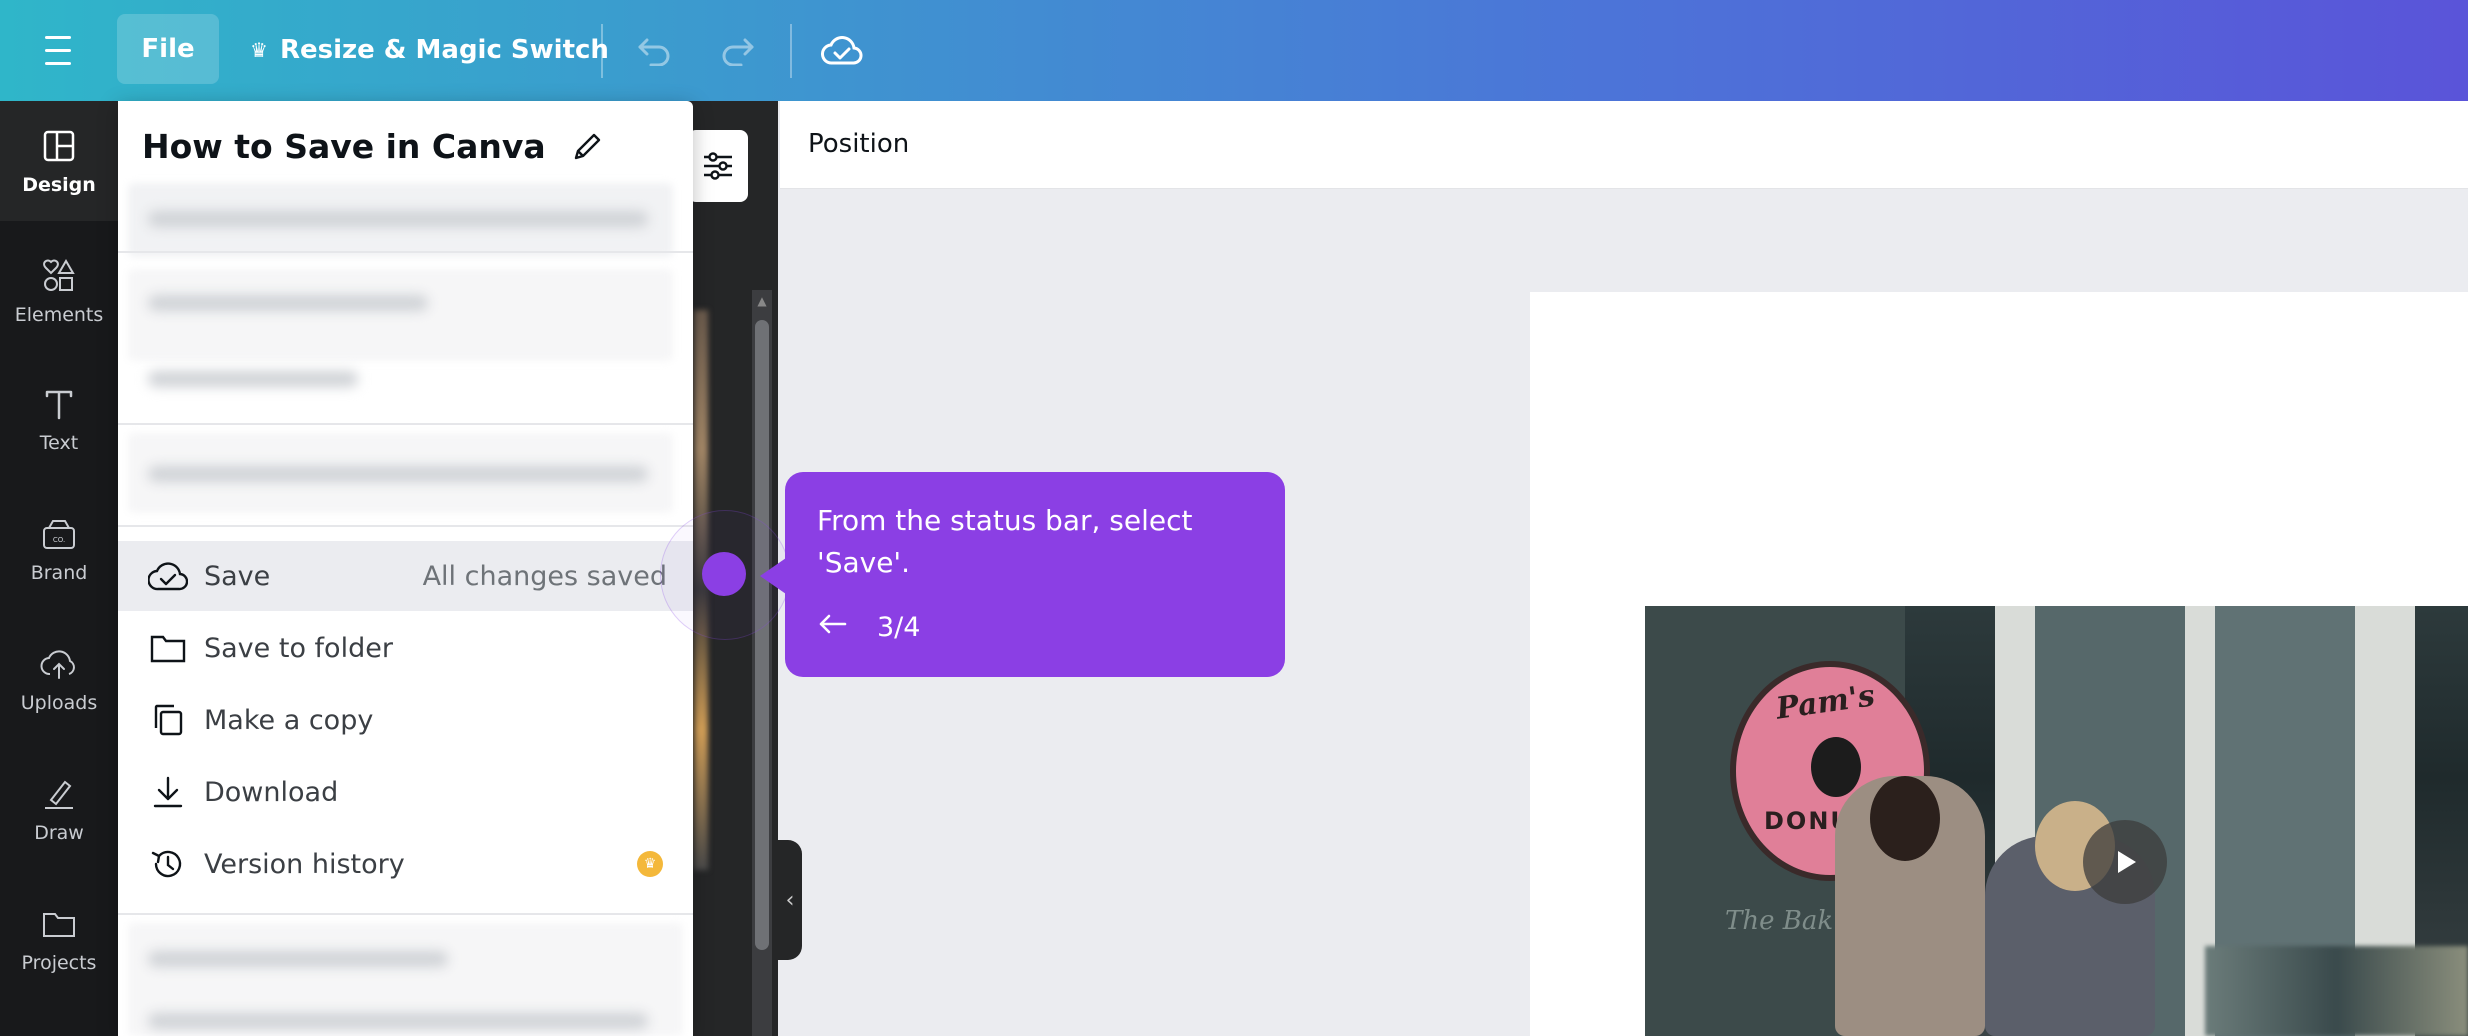  Describe the element at coordinates (405, 792) in the screenshot. I see `menu-item-download: Download` at that location.